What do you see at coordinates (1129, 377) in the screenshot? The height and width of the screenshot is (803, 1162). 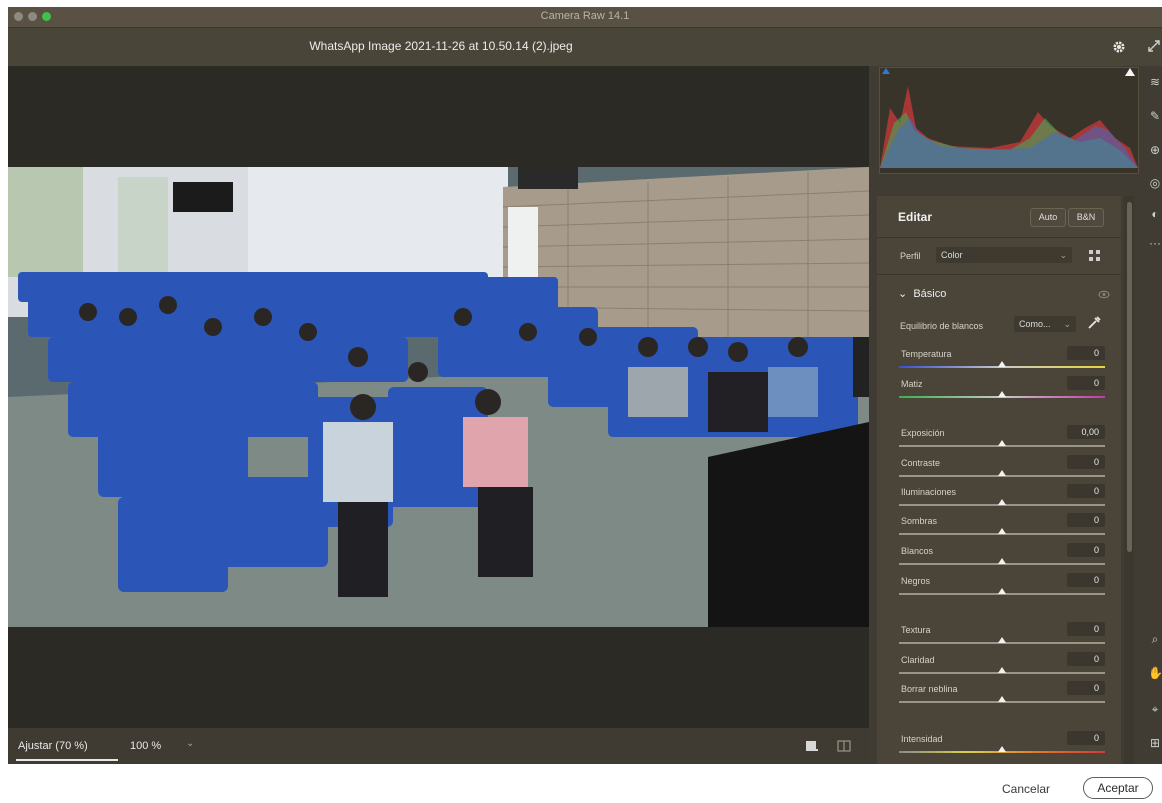 I see `scrollbar-thumb` at bounding box center [1129, 377].